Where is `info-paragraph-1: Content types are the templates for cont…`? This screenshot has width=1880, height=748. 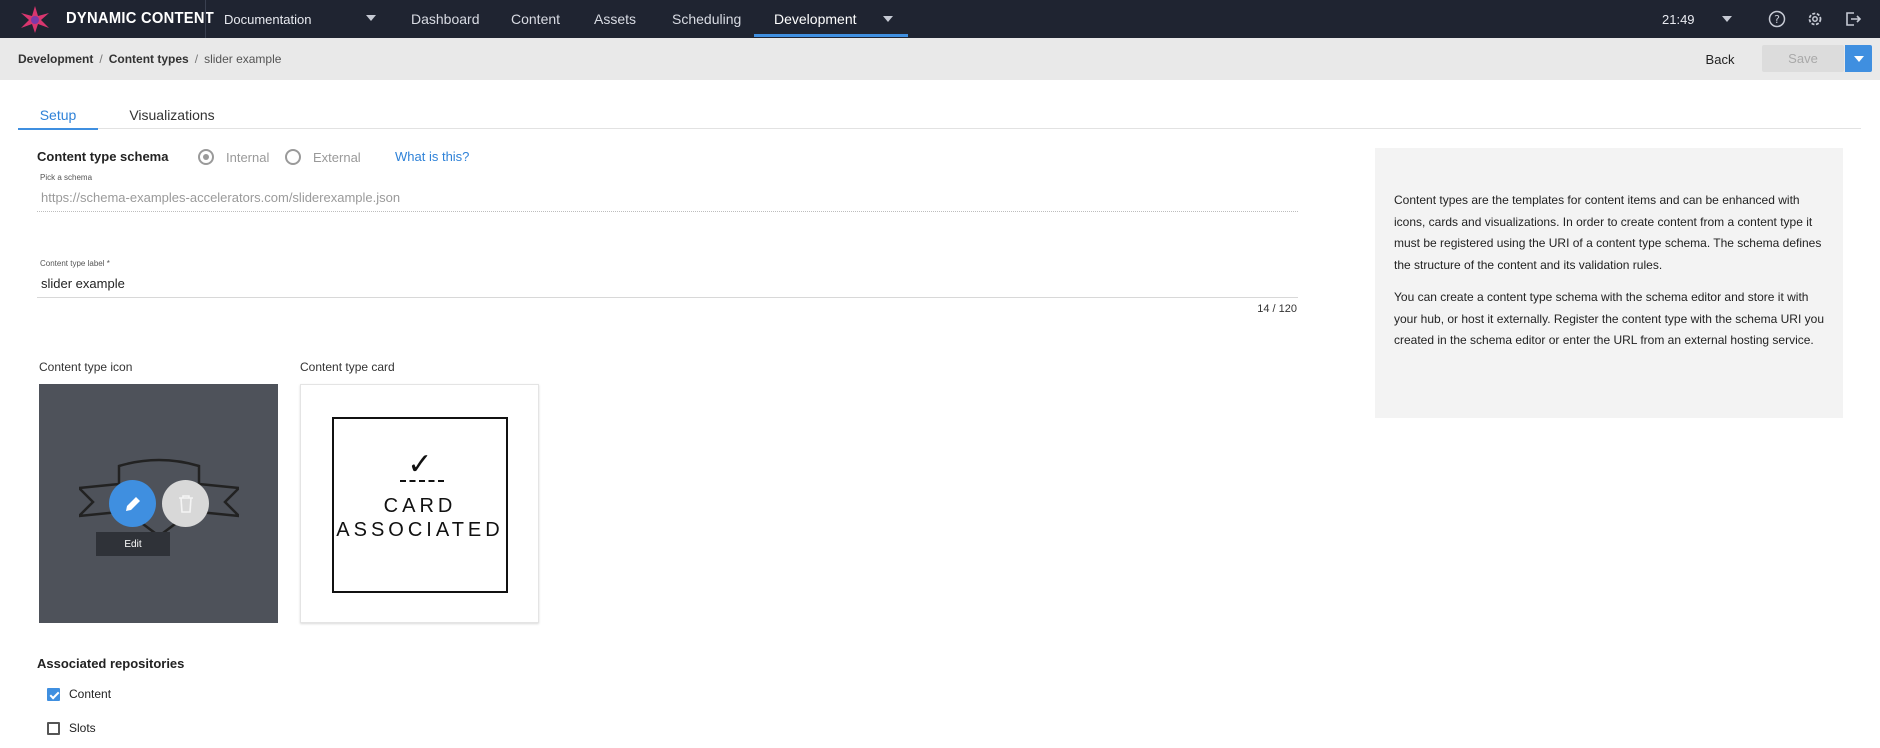 info-paragraph-1: Content types are the templates for cont… is located at coordinates (1608, 232).